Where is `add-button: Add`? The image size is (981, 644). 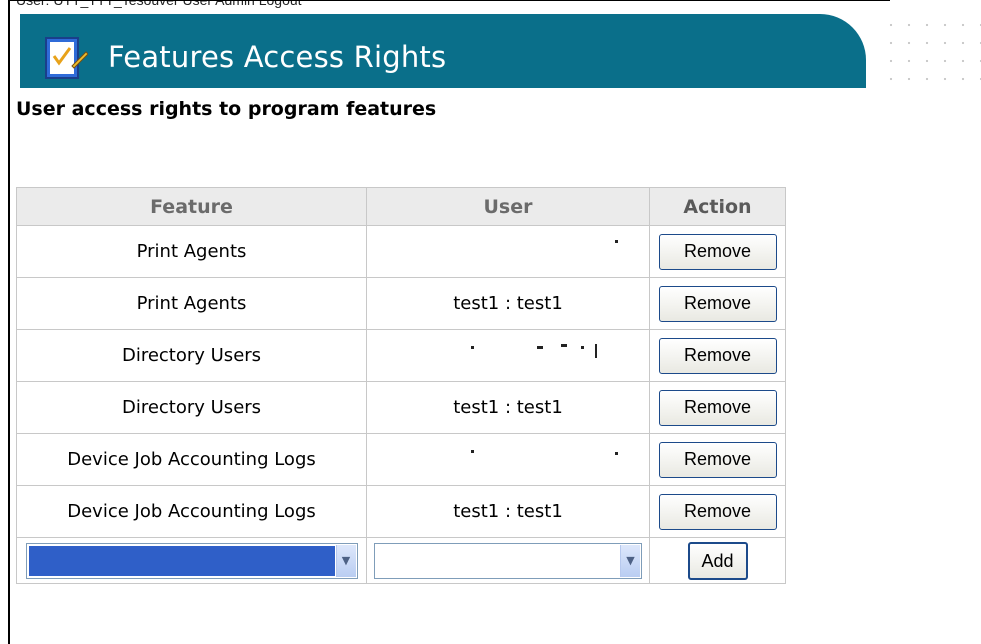 add-button: Add is located at coordinates (717, 560).